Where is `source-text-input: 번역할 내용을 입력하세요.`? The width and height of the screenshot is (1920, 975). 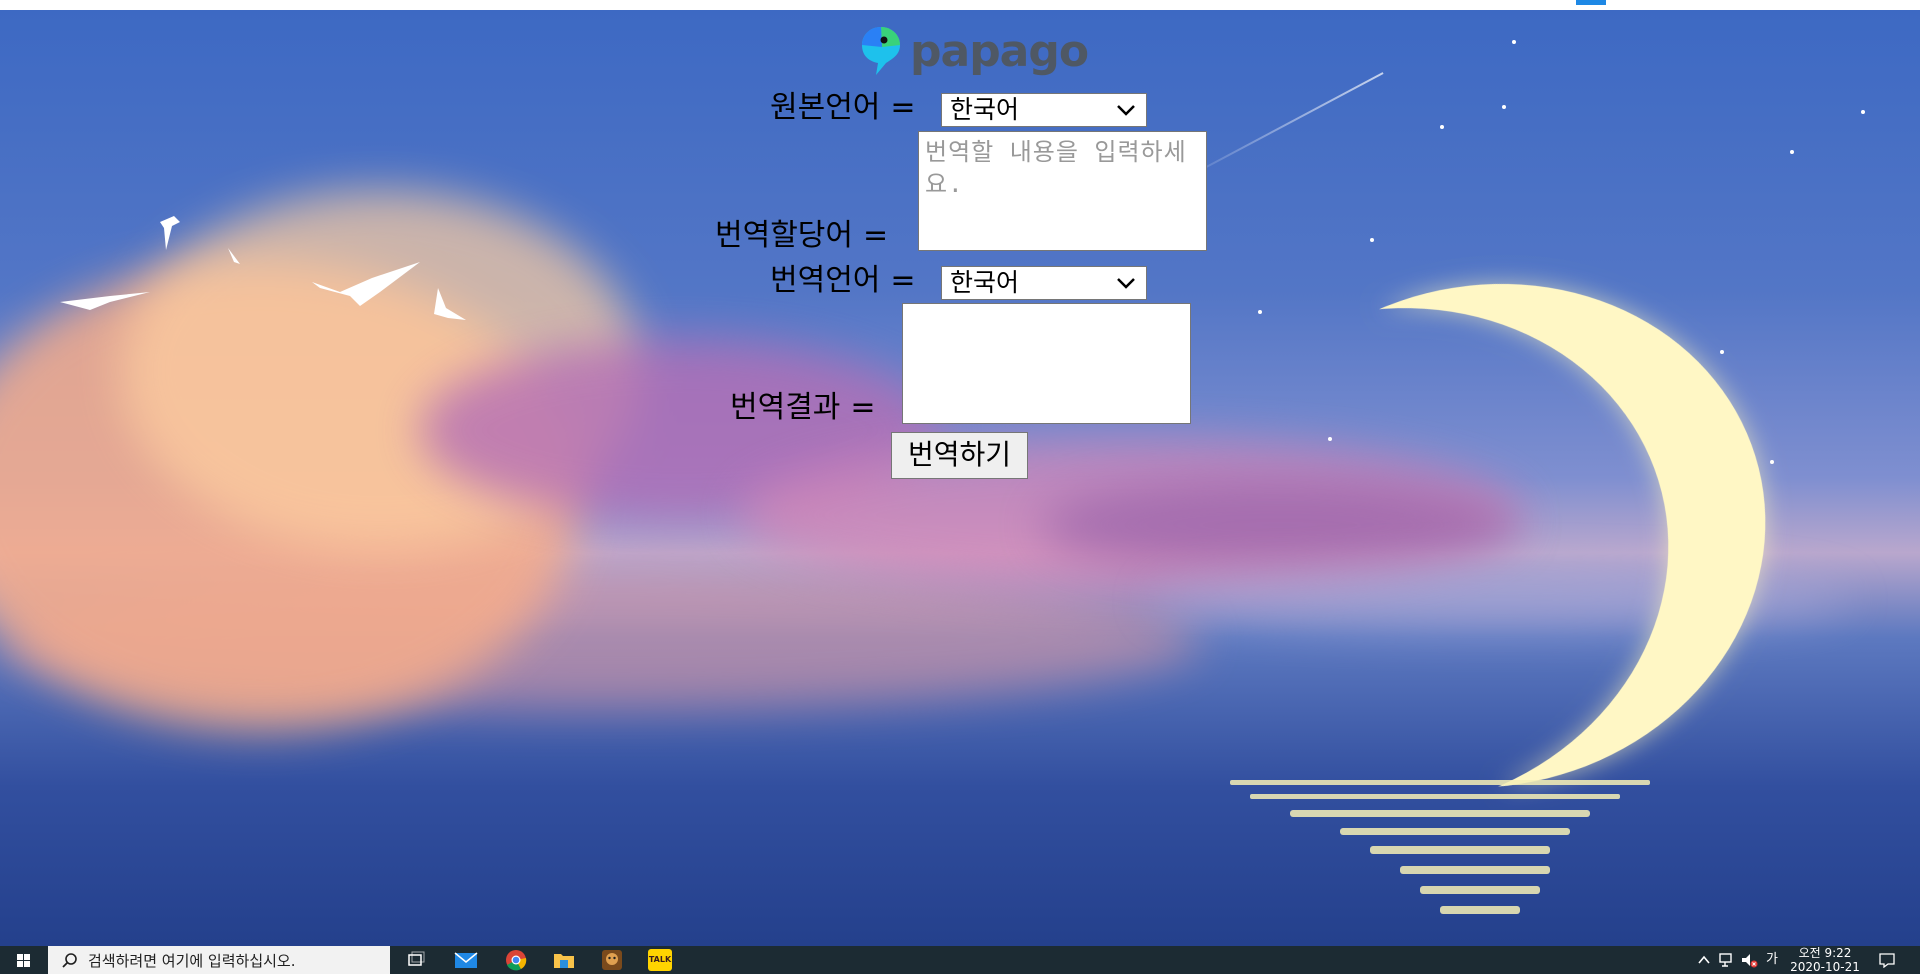 source-text-input: 번역할 내용을 입력하세요. is located at coordinates (1062, 191).